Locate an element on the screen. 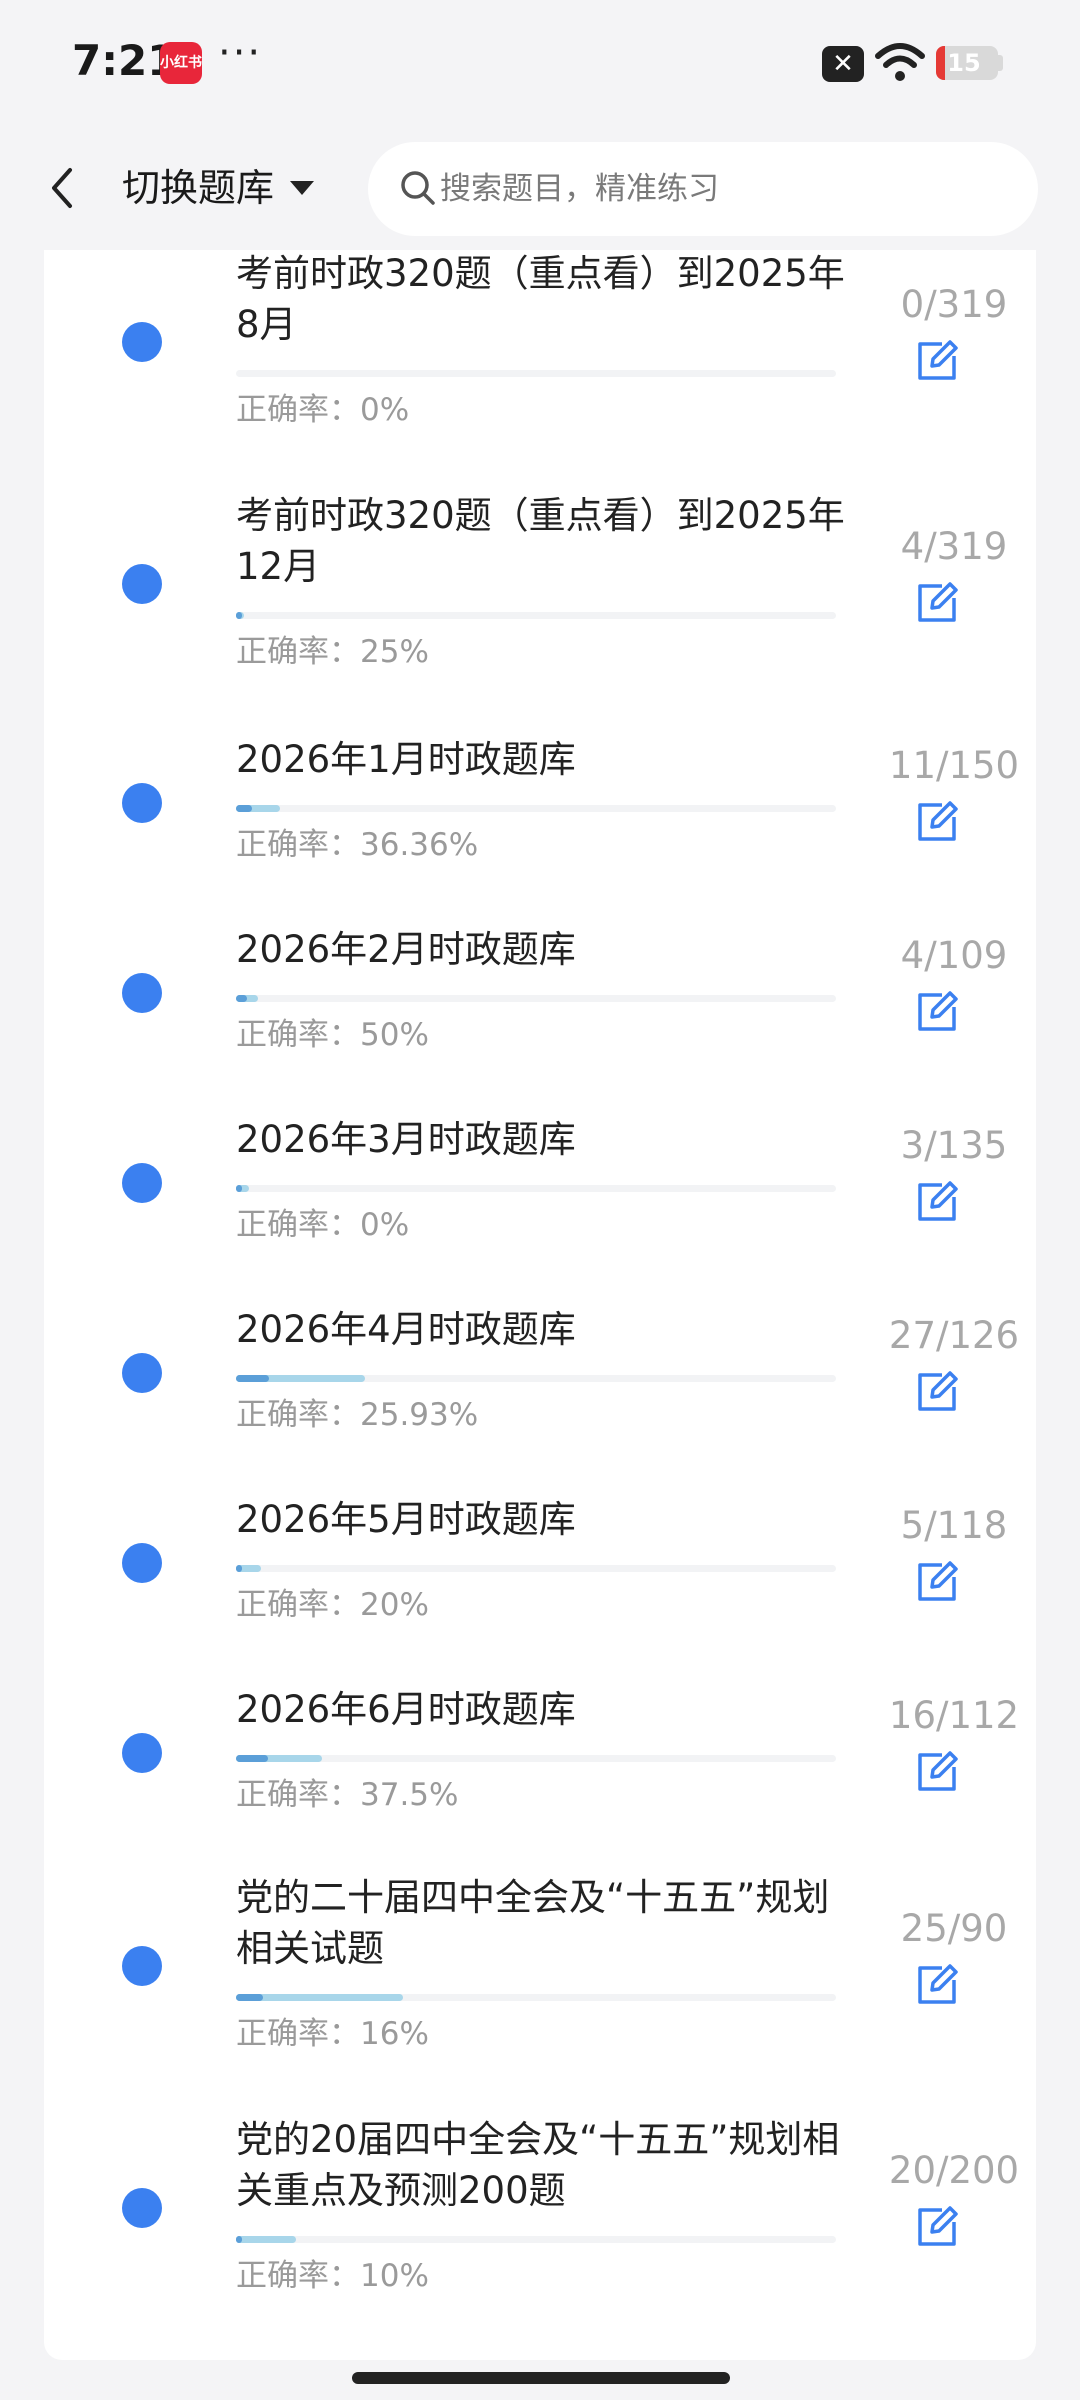  bank-title: 2026年3月时政题库 is located at coordinates (546, 1139).